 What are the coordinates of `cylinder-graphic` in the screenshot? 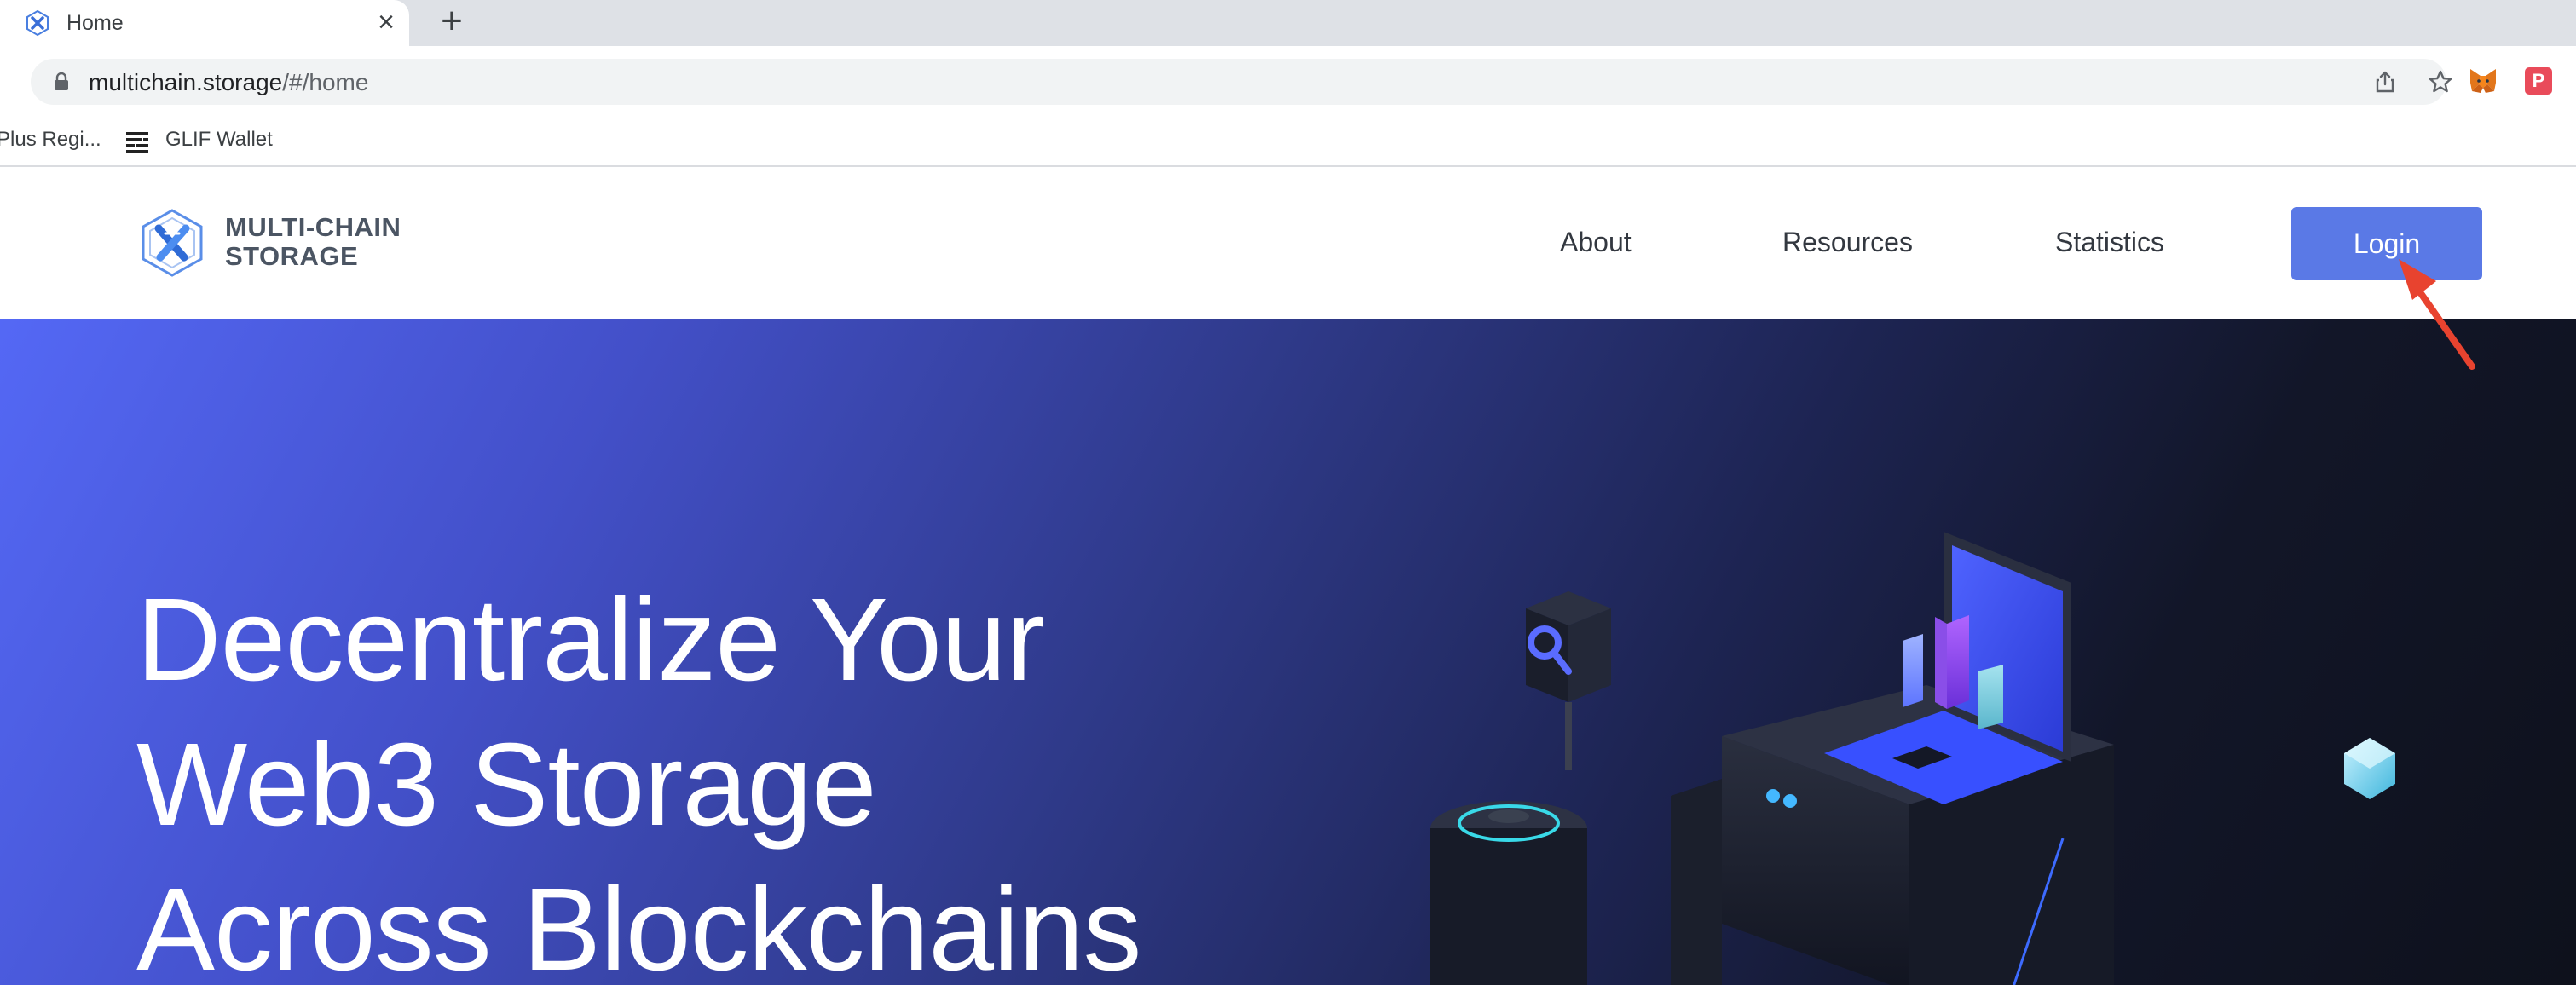 It's located at (1508, 893).